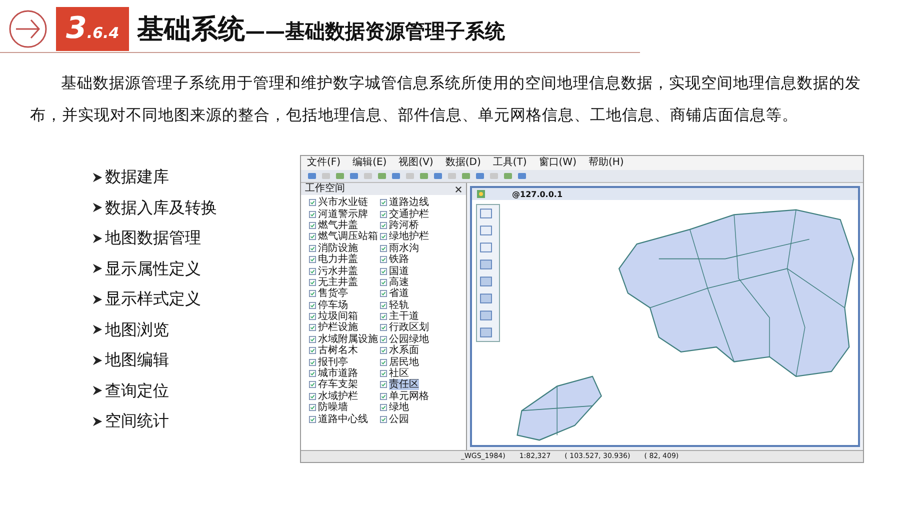  I want to click on feature-item: 显示样式定义, so click(153, 299).